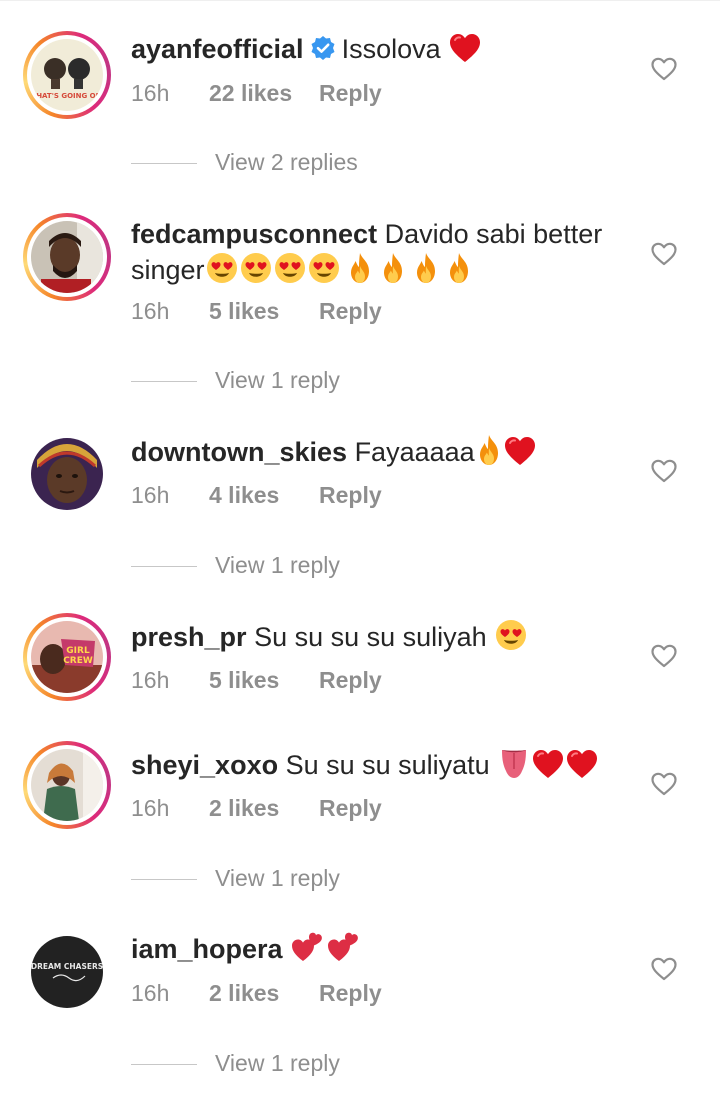 The image size is (720, 1097). Describe the element at coordinates (67, 966) in the screenshot. I see `avatar-logo-text: DREAM CHASERS` at that location.